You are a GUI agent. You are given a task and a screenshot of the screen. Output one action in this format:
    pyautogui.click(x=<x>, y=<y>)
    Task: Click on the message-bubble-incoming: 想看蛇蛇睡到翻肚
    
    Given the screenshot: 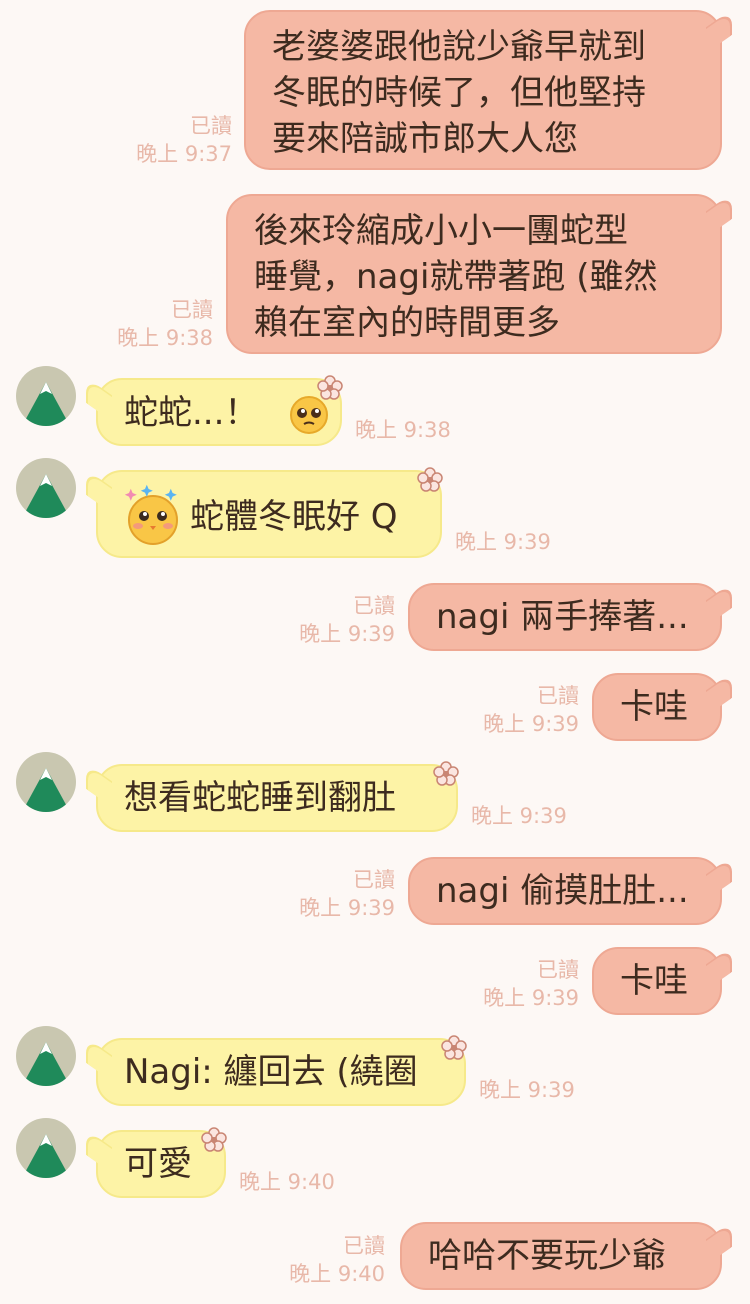 What is the action you would take?
    pyautogui.click(x=277, y=798)
    